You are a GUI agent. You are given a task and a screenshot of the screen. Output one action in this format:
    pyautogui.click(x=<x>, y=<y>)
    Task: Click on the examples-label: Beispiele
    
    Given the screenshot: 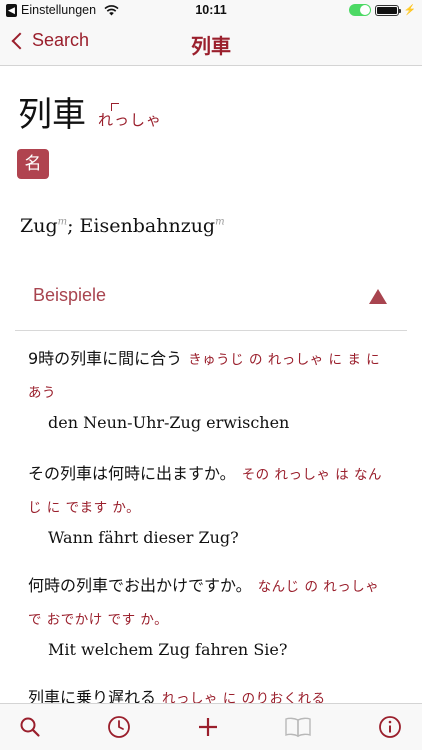 What is the action you would take?
    pyautogui.click(x=70, y=295)
    